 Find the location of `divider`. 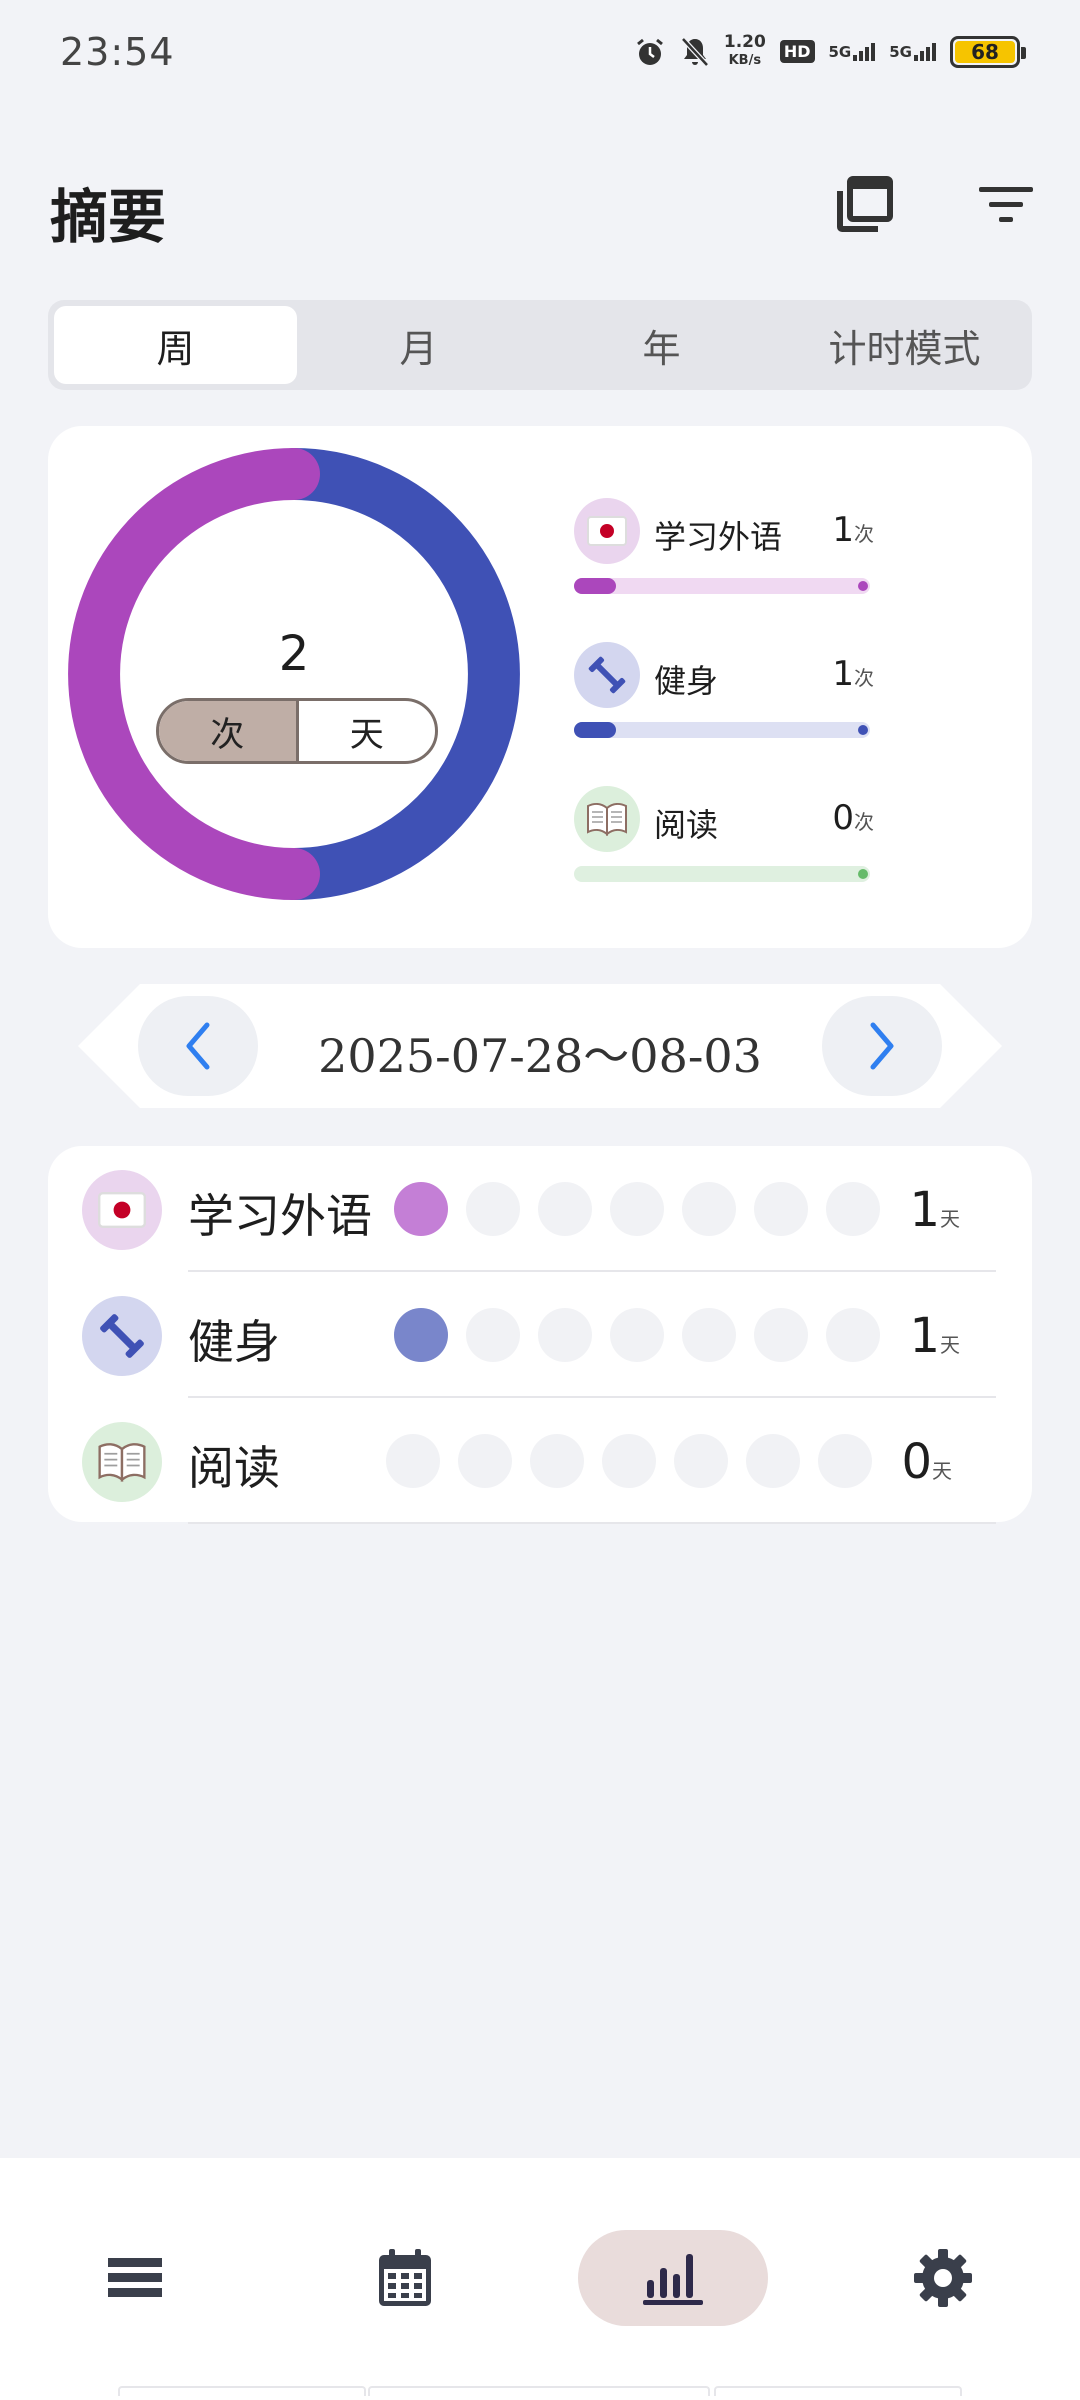

divider is located at coordinates (592, 1523).